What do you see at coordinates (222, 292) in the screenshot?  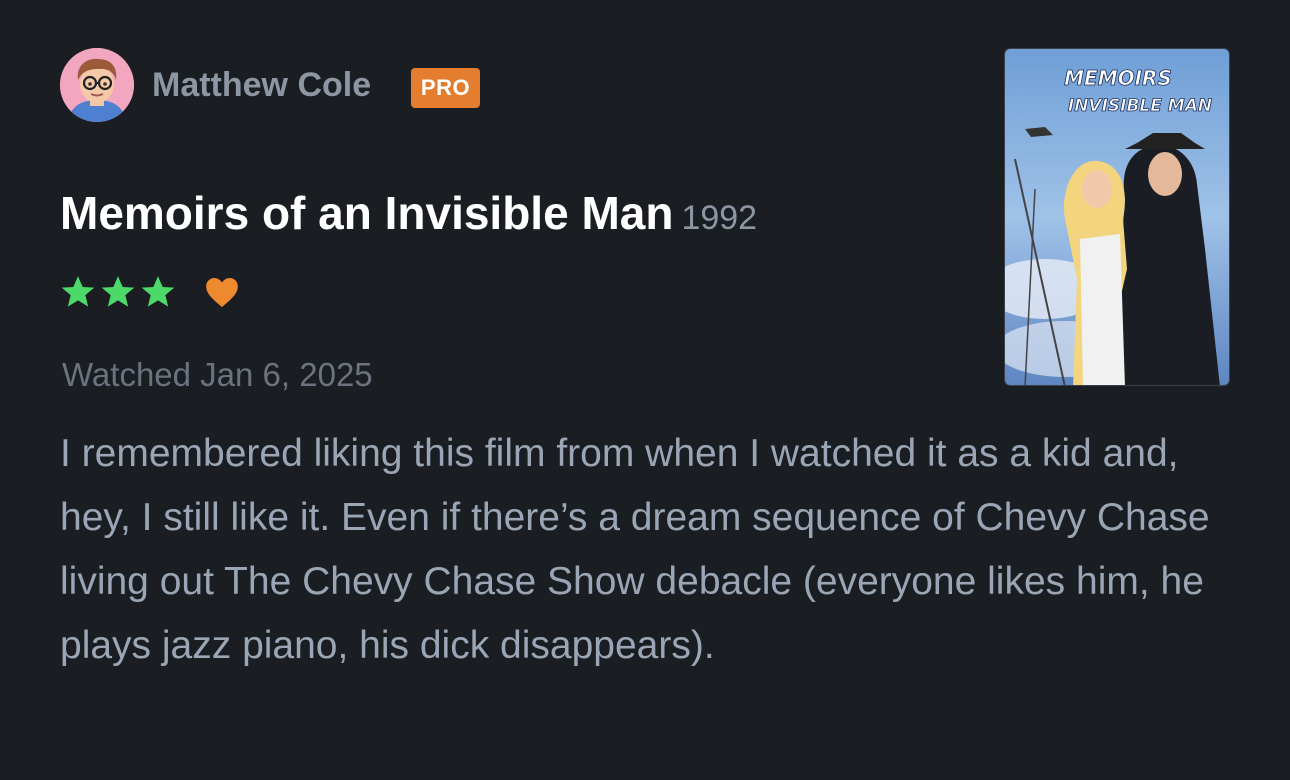 I see `heart-icon` at bounding box center [222, 292].